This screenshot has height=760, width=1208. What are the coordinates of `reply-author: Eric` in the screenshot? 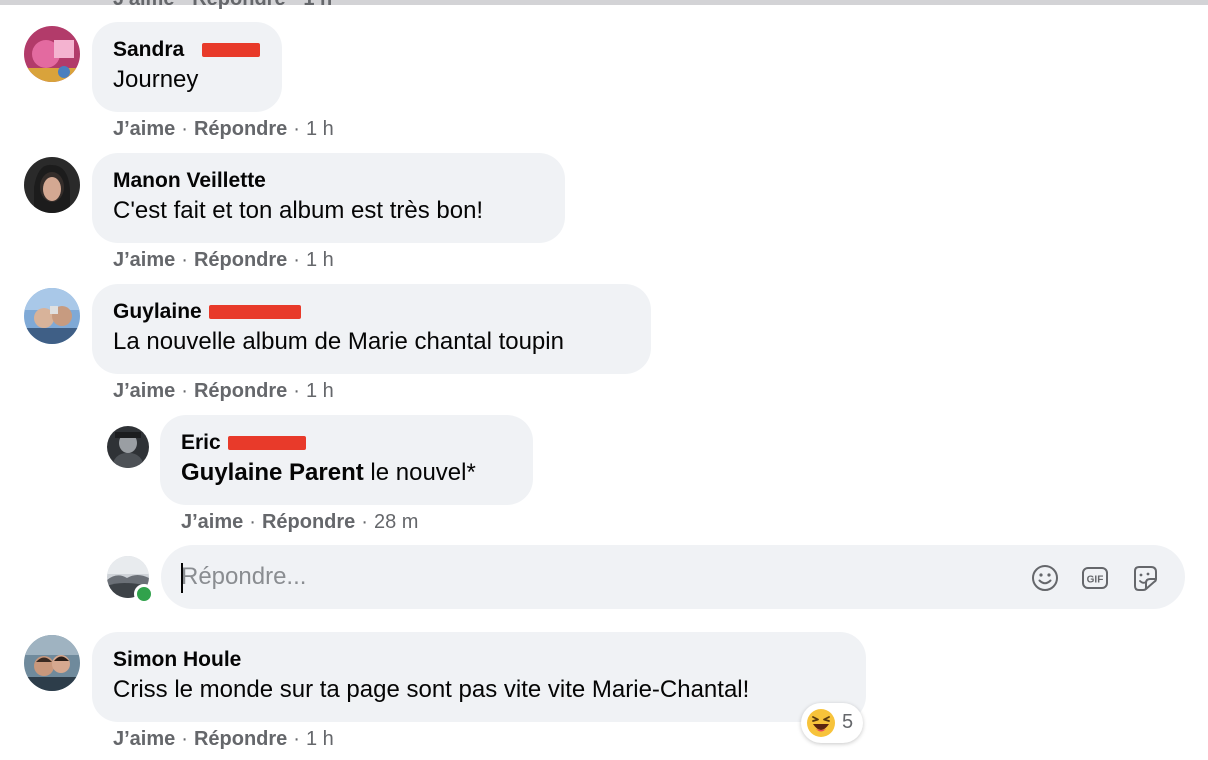 It's located at (346, 442).